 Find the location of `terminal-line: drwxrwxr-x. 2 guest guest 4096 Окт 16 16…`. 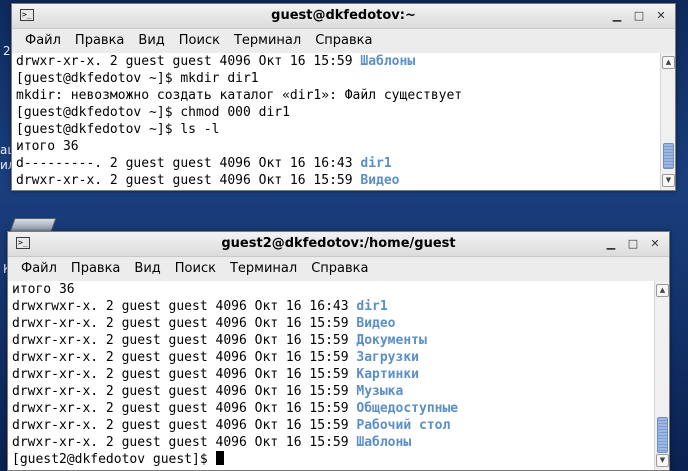

terminal-line: drwxrwxr-x. 2 guest guest 4096 Окт 16 16… is located at coordinates (200, 306).